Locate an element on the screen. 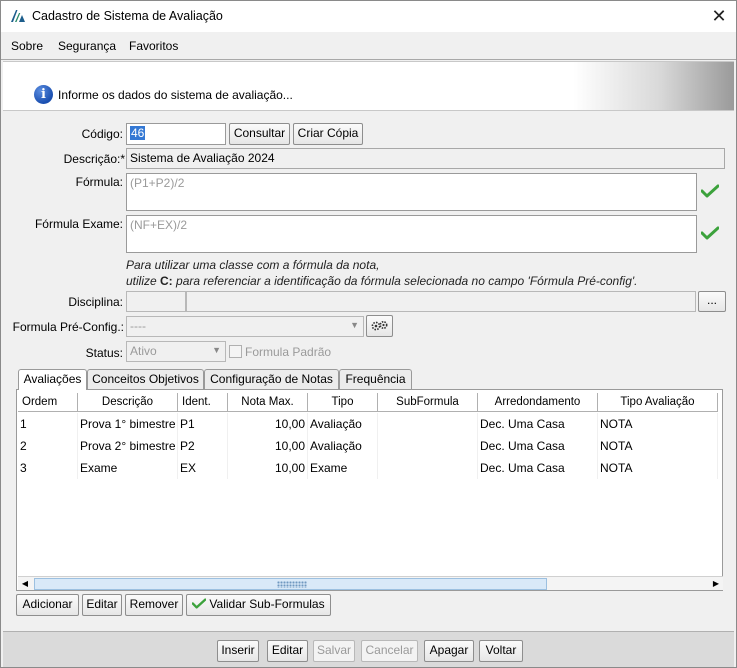 Image resolution: width=737 pixels, height=668 pixels. info-icon: i is located at coordinates (43, 94).